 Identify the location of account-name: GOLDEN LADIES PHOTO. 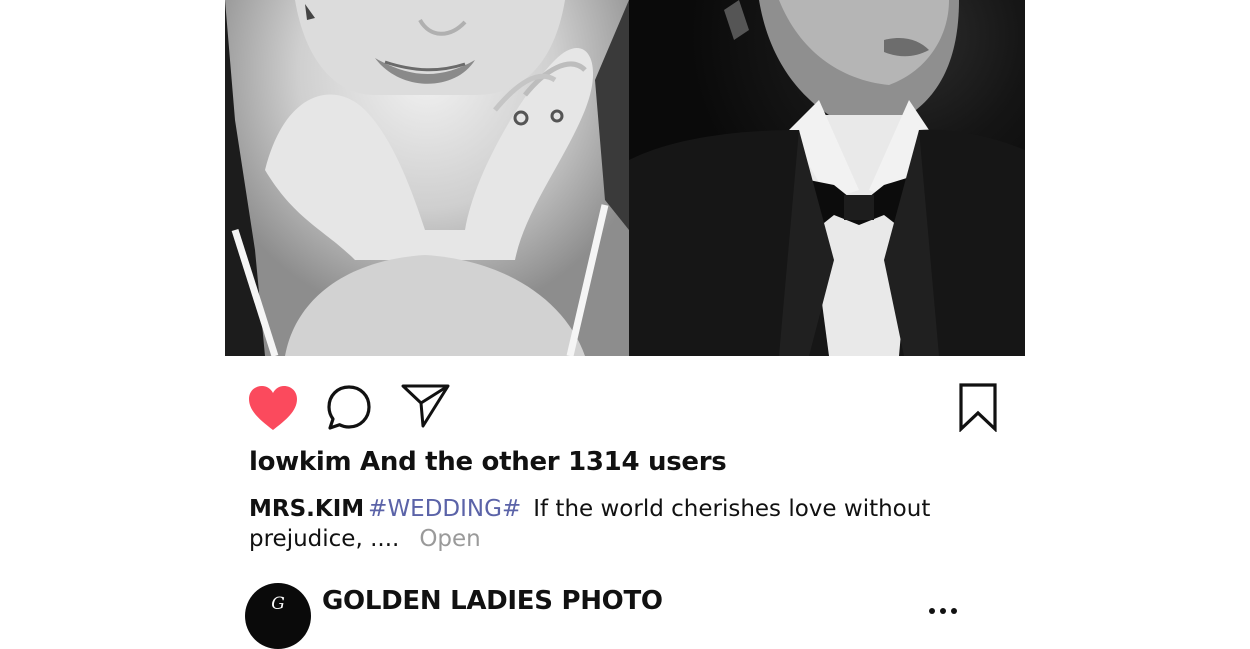
(492, 601).